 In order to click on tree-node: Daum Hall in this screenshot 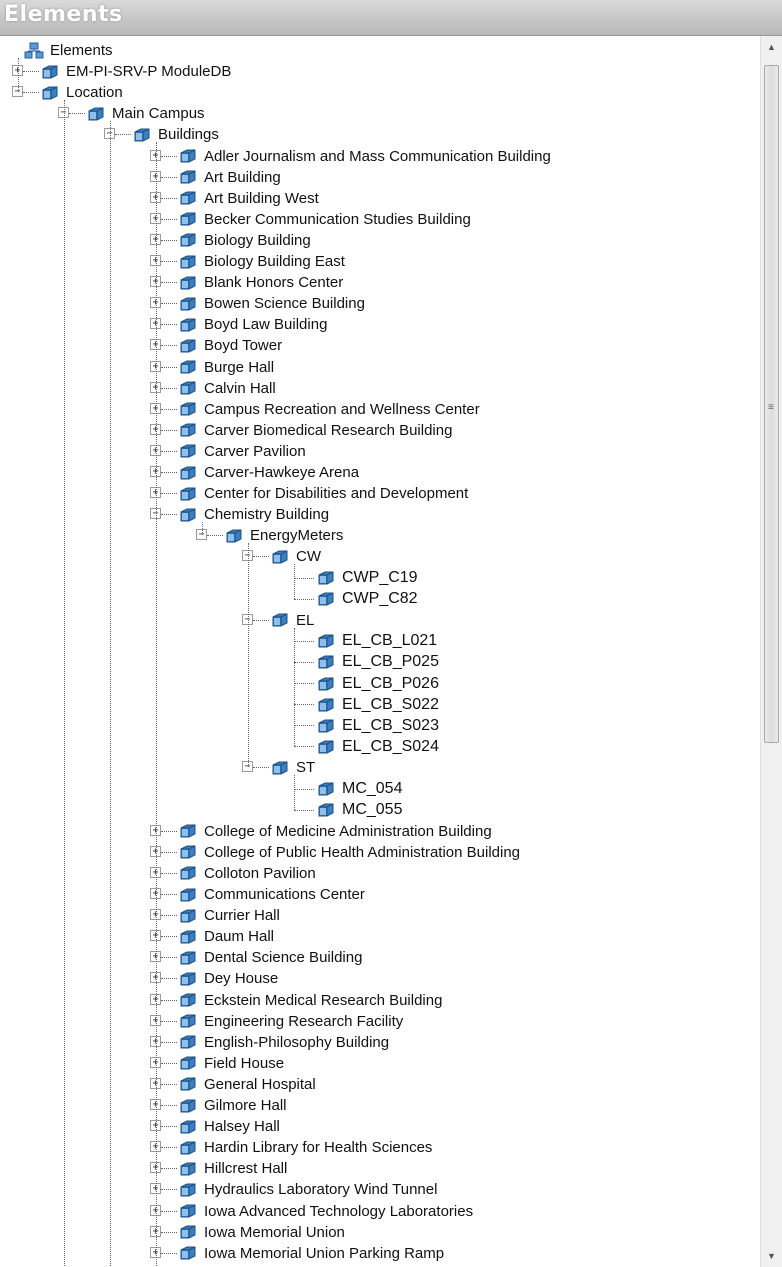, I will do `click(226, 936)`.